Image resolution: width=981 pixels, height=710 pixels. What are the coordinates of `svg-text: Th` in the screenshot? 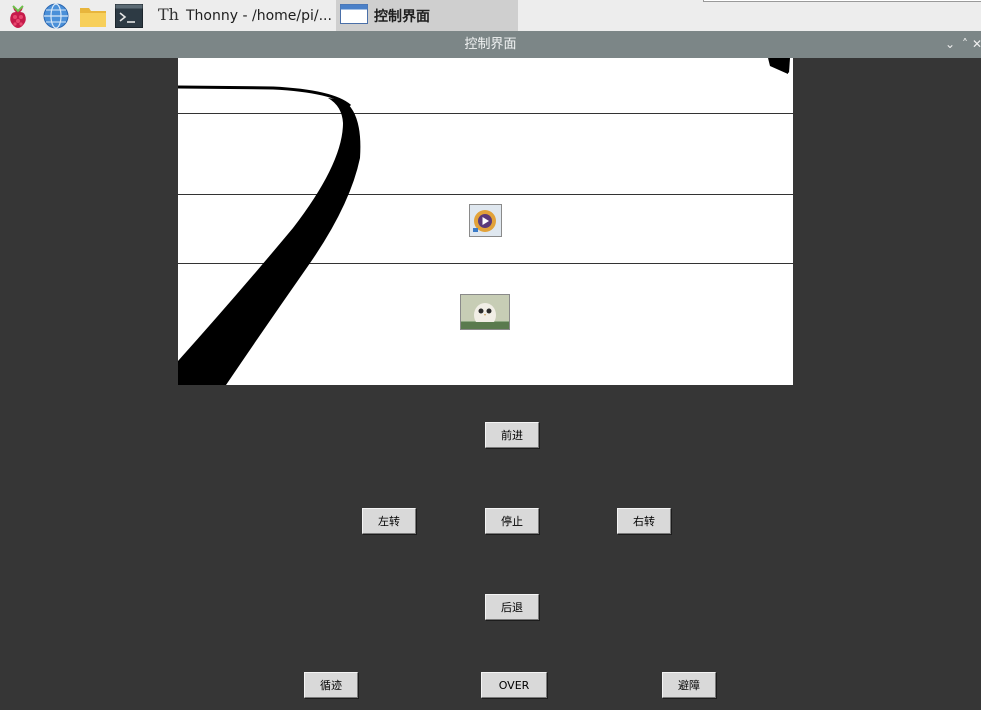 It's located at (168, 14).